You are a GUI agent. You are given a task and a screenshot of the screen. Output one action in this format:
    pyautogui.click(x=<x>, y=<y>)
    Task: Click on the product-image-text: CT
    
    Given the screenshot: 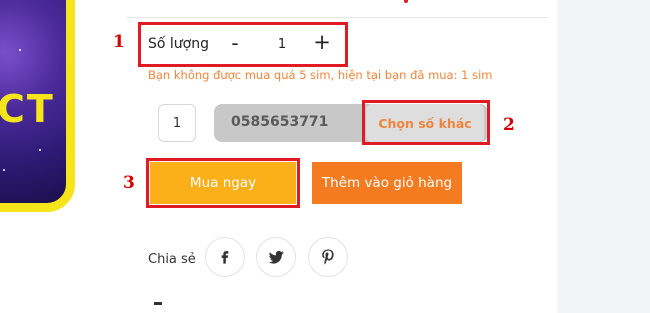 What is the action you would take?
    pyautogui.click(x=27, y=109)
    